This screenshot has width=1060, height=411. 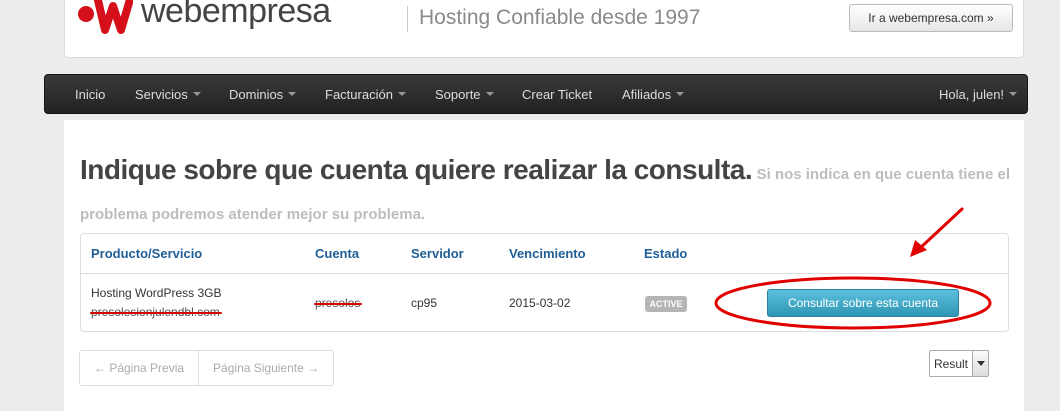 I want to click on nav-user-menu: Hola, julen!, so click(x=978, y=94).